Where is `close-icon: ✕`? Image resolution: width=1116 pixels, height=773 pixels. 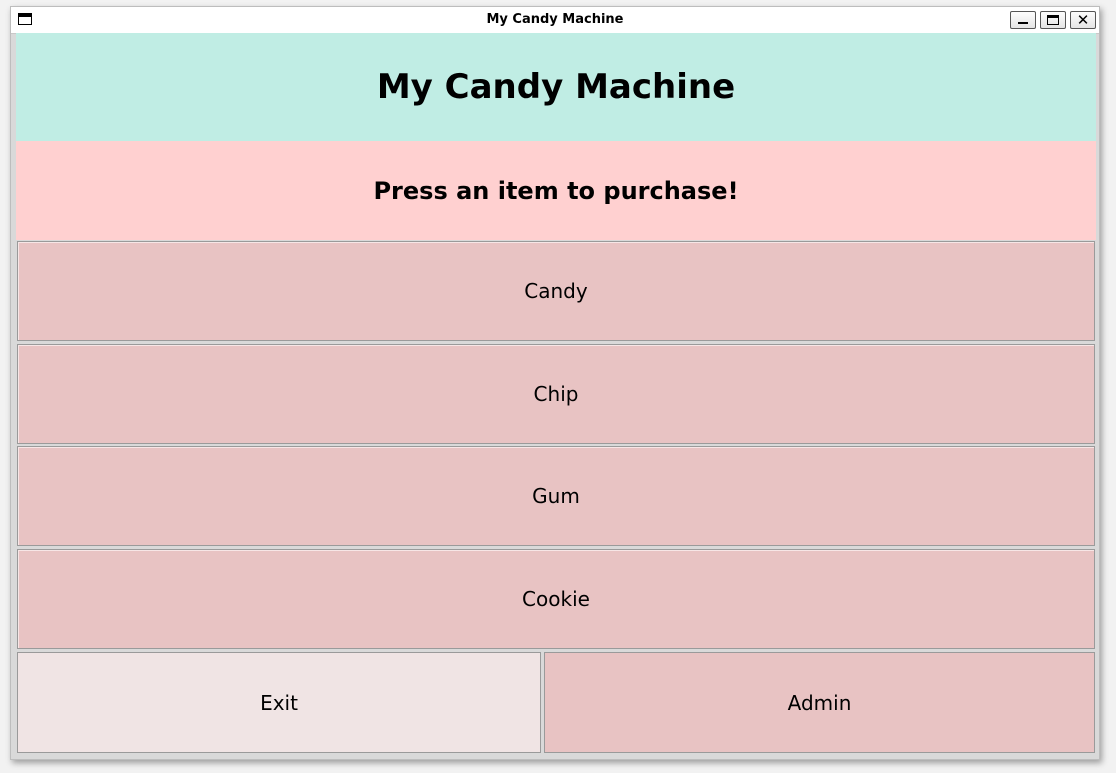 close-icon: ✕ is located at coordinates (1083, 20).